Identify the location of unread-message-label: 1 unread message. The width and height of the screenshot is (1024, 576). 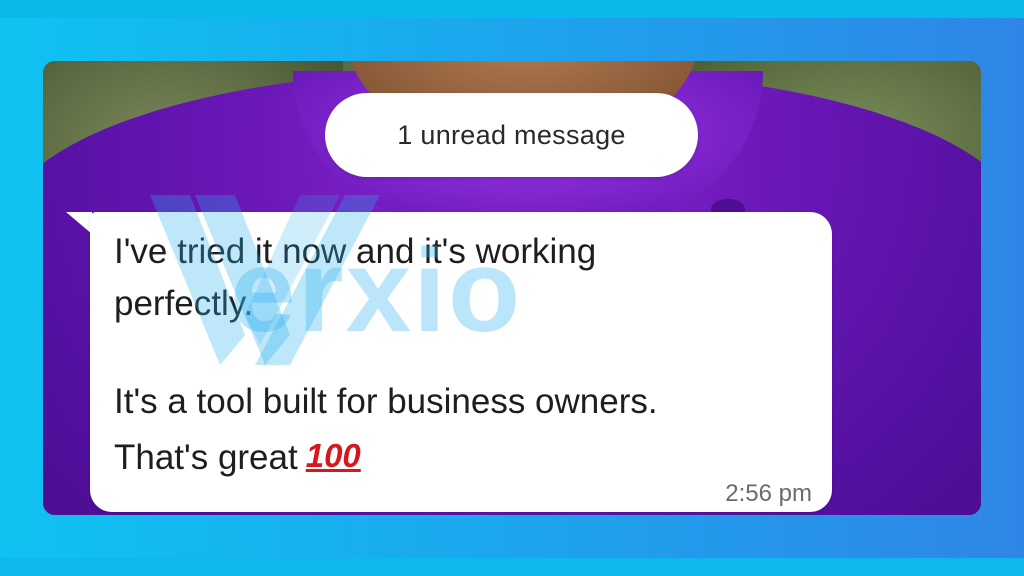
(511, 134).